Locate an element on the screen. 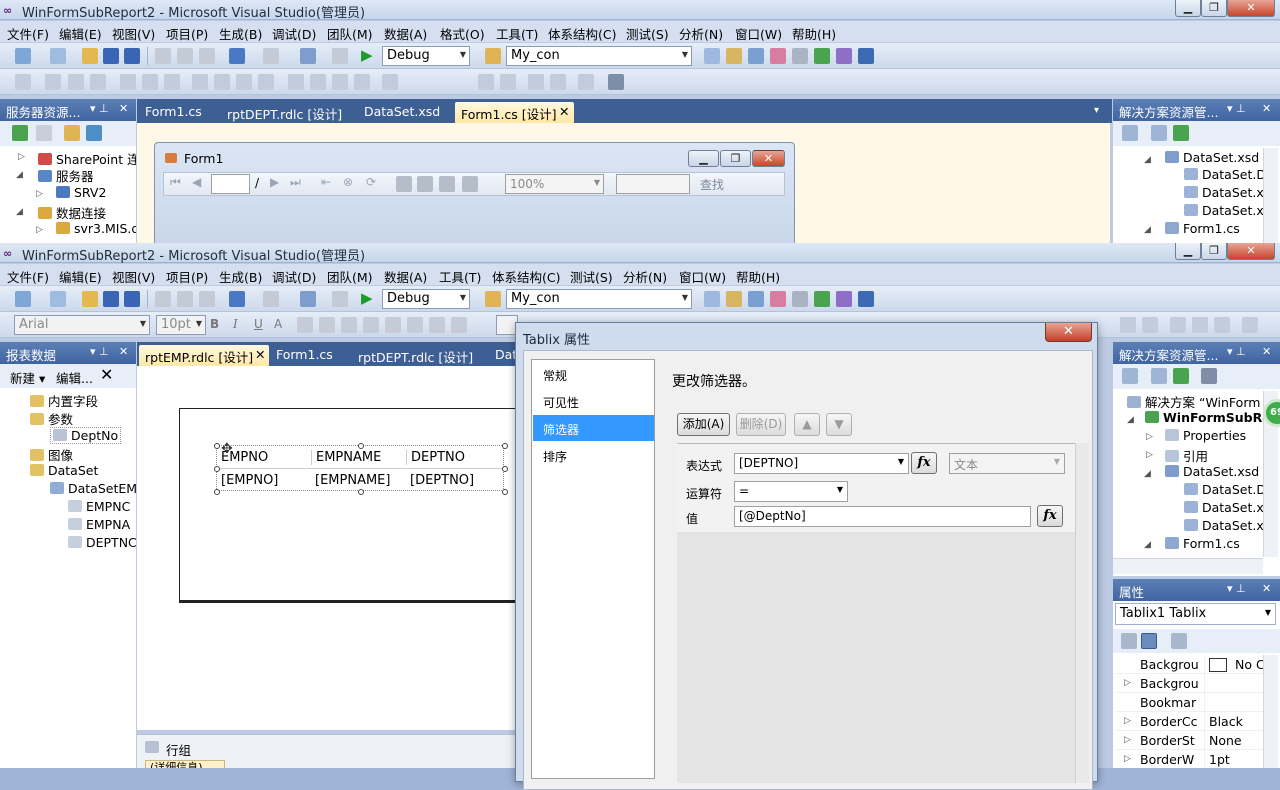  delete-filter-button: 删除(D) is located at coordinates (761, 424).